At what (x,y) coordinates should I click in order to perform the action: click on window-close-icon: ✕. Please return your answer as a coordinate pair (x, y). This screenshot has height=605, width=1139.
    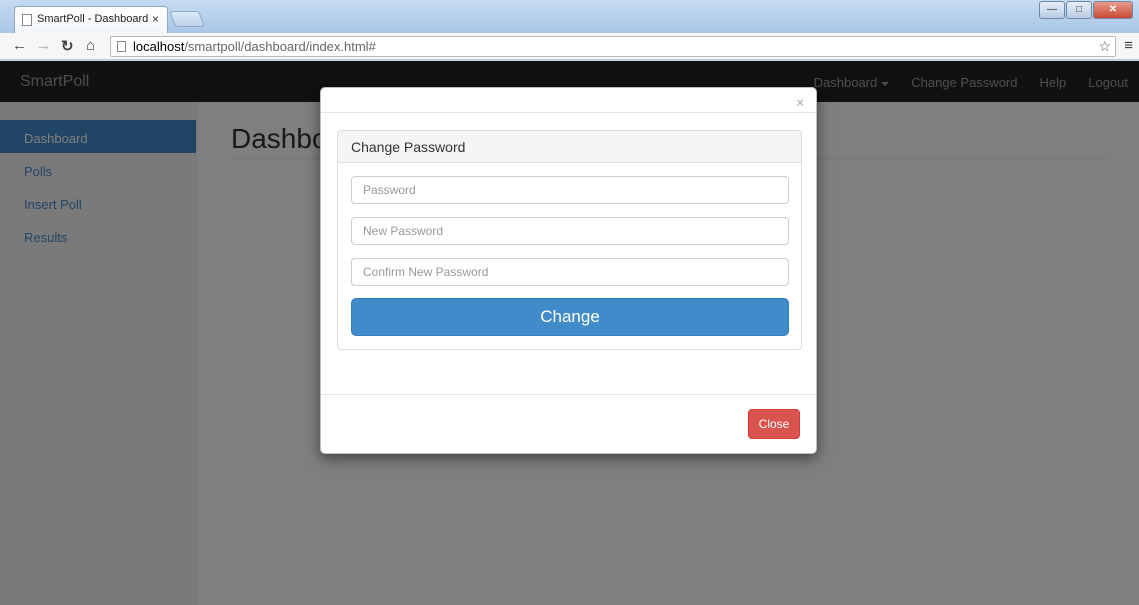
    Looking at the image, I should click on (1113, 10).